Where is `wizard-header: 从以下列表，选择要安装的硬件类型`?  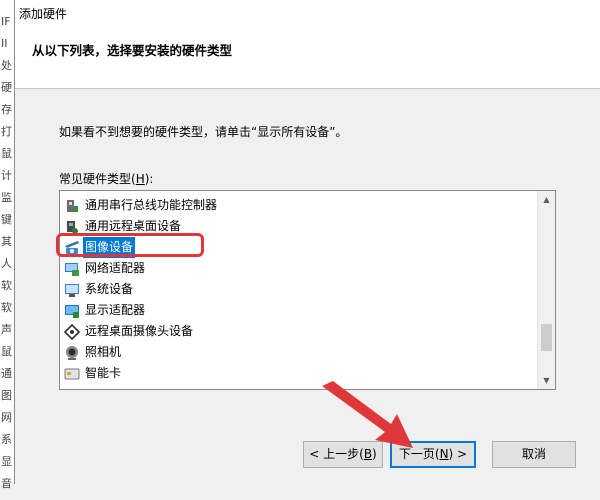
wizard-header: 从以下列表，选择要安装的硬件类型 is located at coordinates (307, 57).